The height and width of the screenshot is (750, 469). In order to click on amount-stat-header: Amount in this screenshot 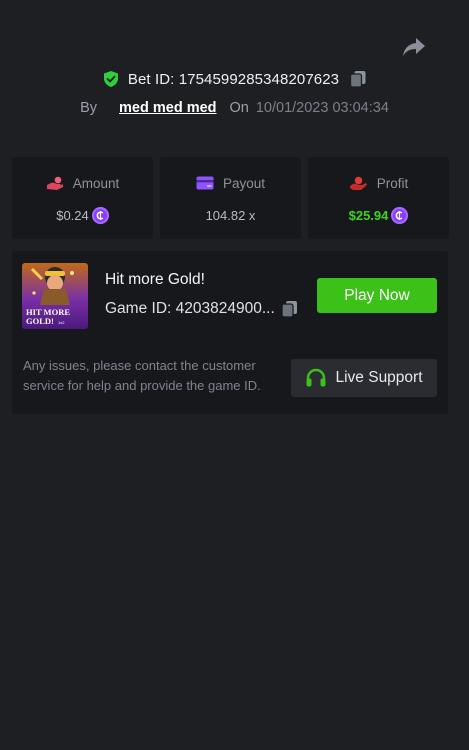, I will do `click(83, 183)`.